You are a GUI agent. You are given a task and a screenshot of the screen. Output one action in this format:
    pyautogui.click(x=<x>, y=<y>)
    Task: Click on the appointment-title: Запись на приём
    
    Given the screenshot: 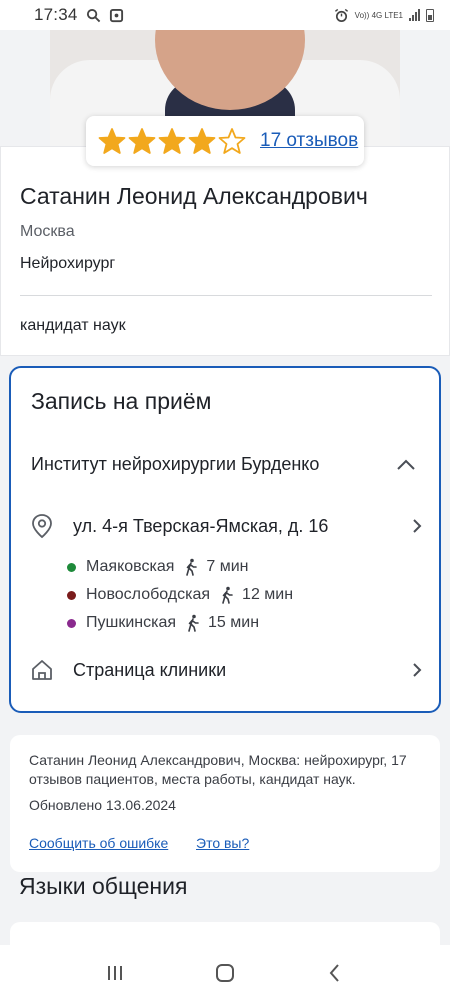 What is the action you would take?
    pyautogui.click(x=121, y=401)
    